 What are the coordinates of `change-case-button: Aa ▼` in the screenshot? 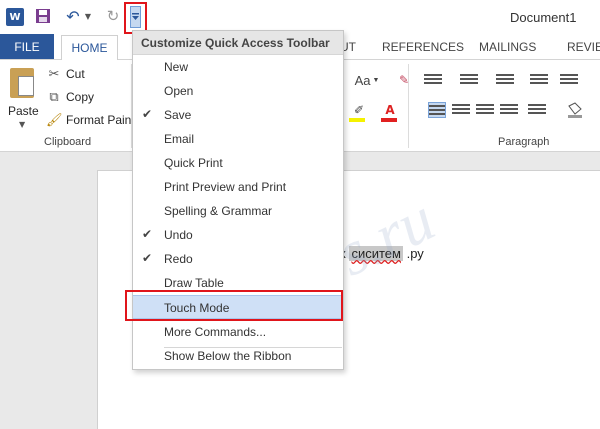 It's located at (367, 80).